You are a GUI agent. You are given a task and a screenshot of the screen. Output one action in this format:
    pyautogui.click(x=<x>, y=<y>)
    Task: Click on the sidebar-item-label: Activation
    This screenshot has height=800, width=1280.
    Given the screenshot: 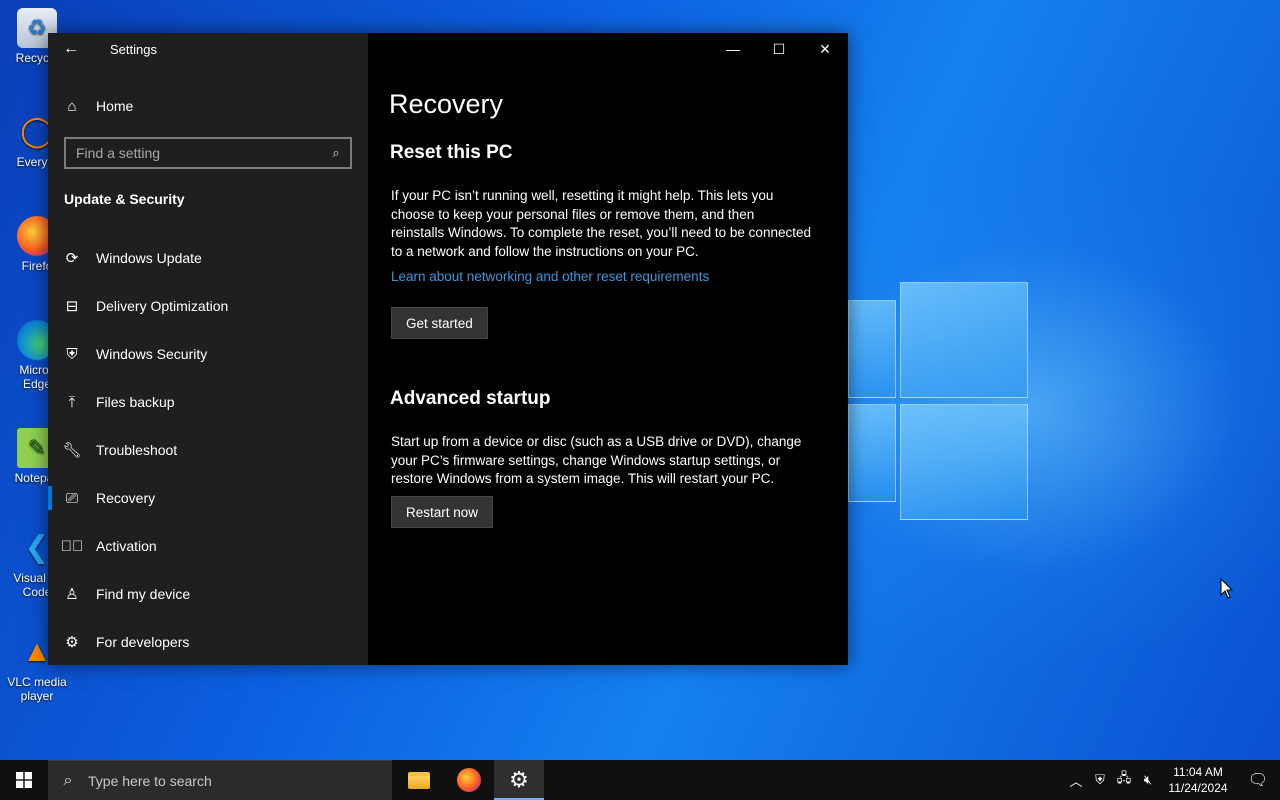 What is the action you would take?
    pyautogui.click(x=126, y=546)
    